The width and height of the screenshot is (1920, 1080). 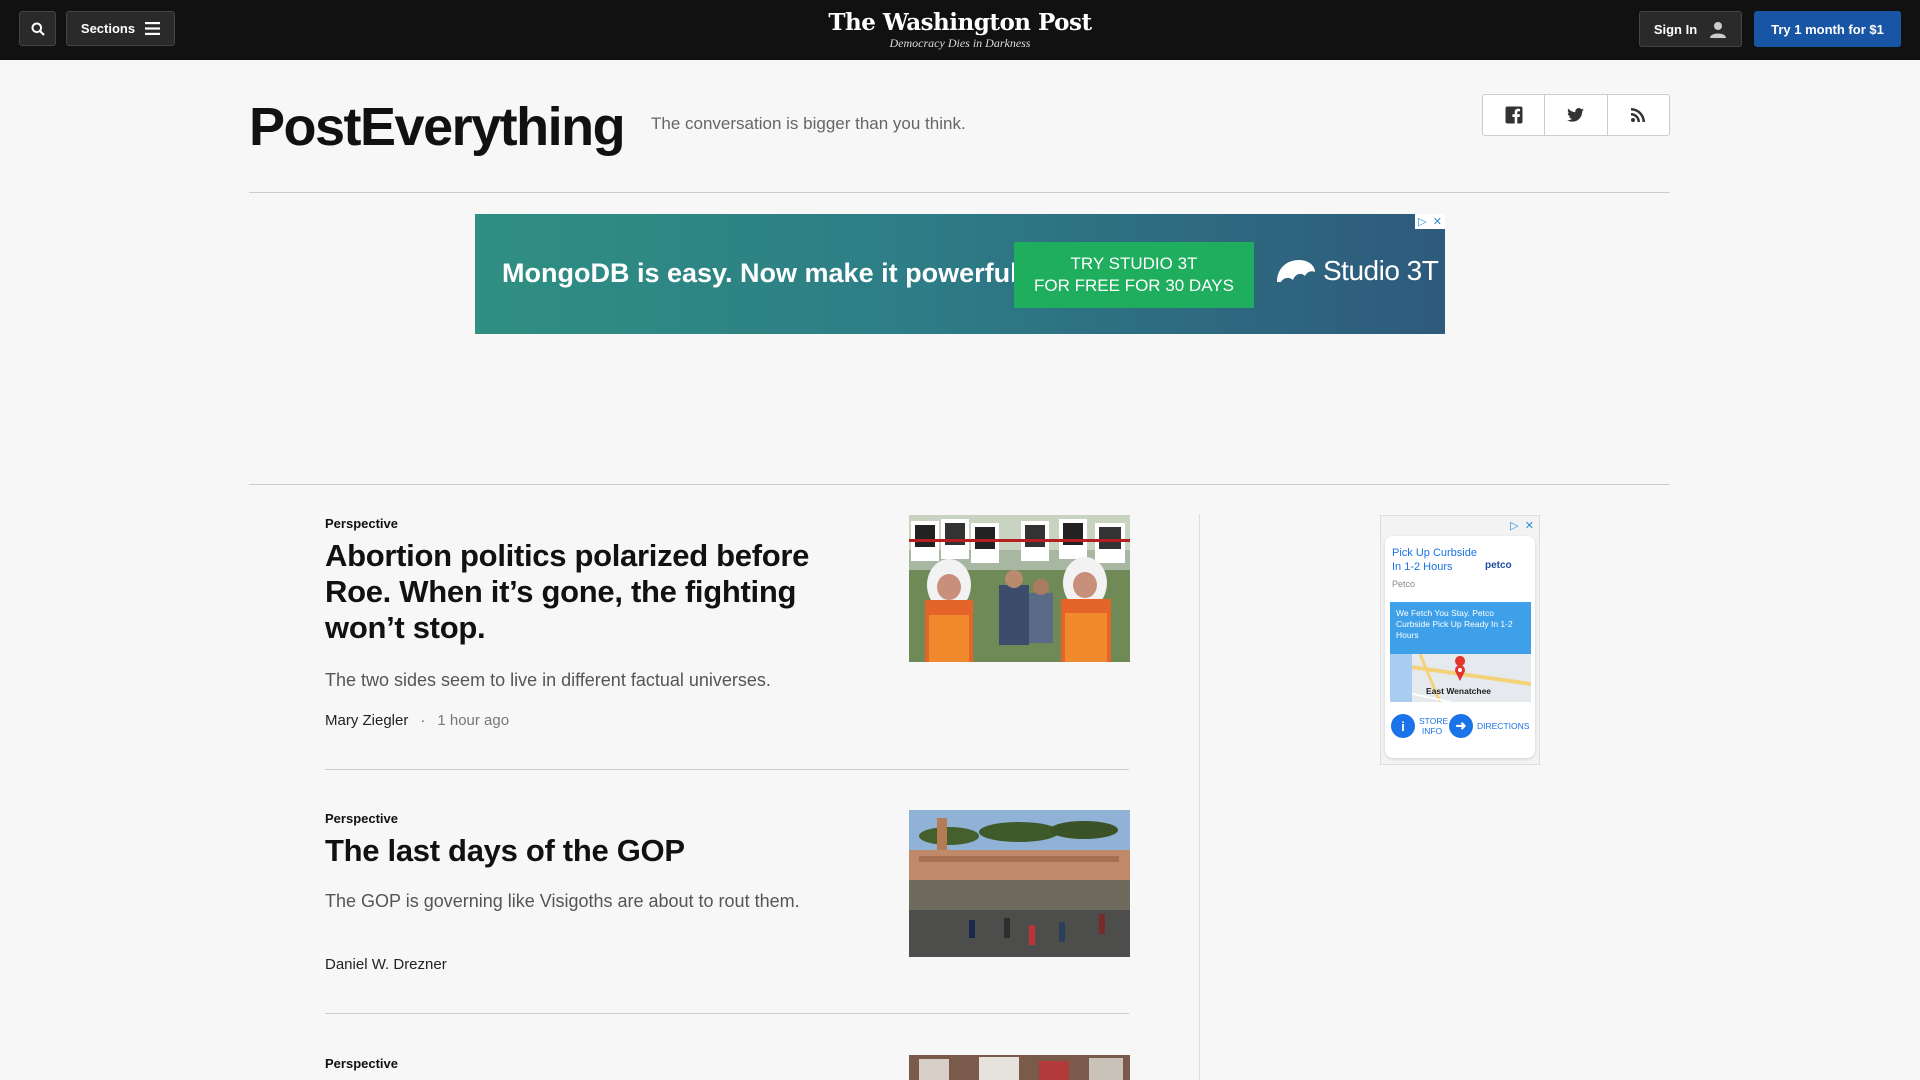 I want to click on facebook-icon, so click(x=1514, y=115).